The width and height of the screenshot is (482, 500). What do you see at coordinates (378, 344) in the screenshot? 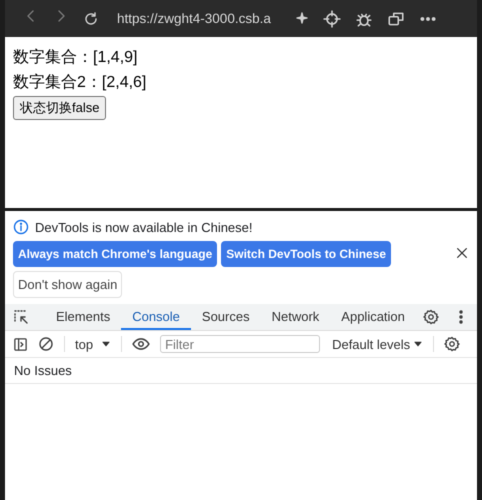
I see `levels-dropdown: Default levels` at bounding box center [378, 344].